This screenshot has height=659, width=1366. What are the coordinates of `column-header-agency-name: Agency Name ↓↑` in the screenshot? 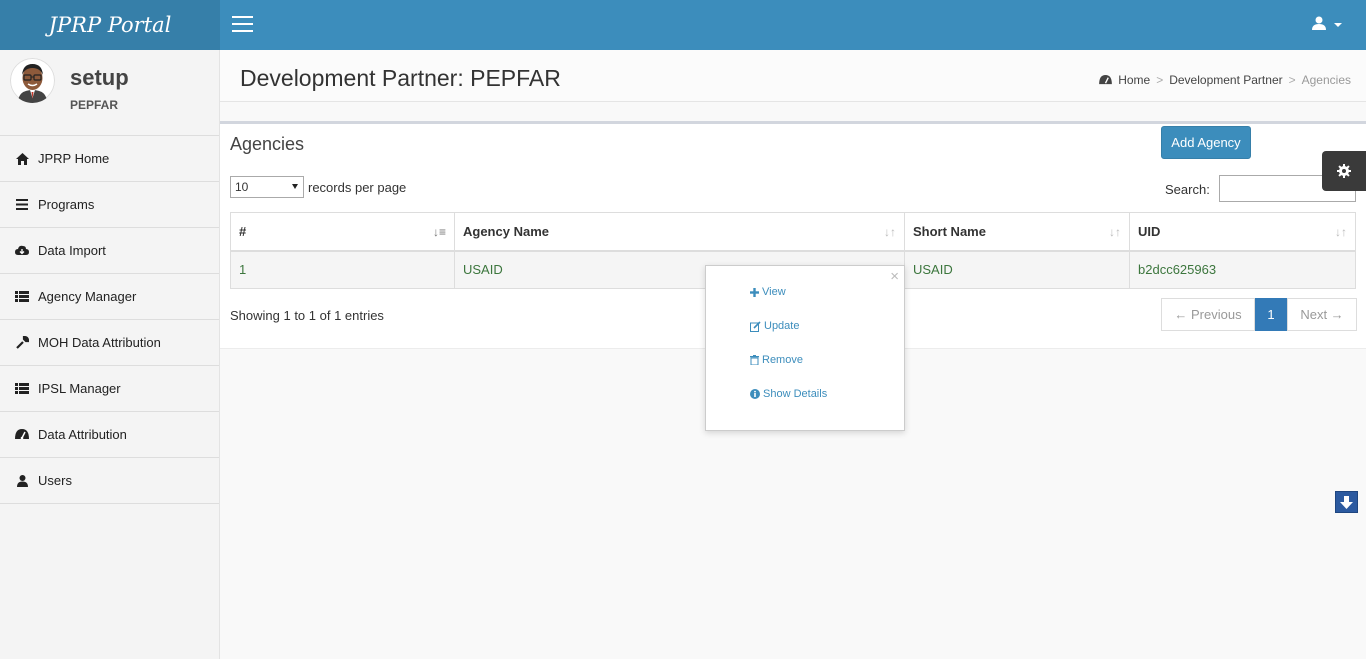 It's located at (679, 232).